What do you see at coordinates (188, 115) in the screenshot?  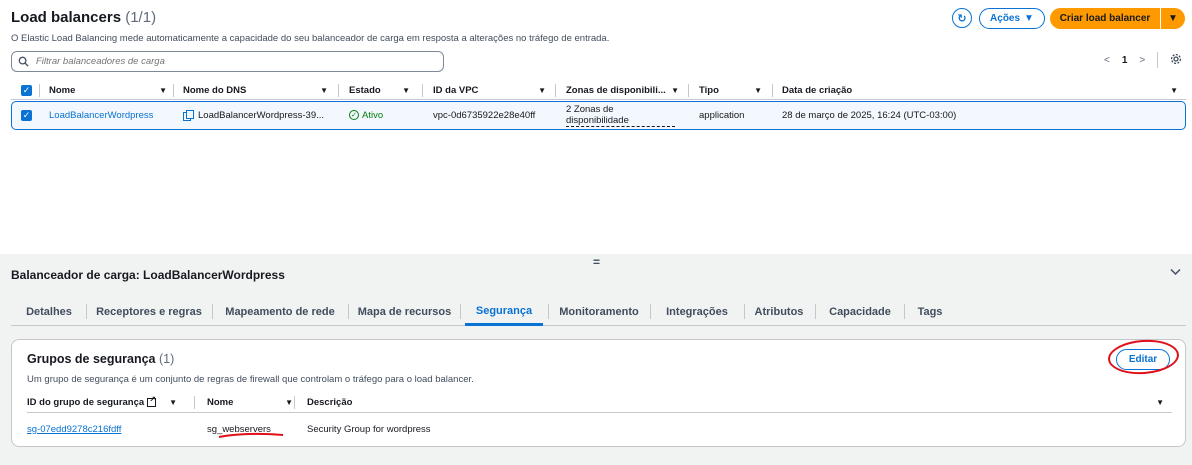 I see `copy-icon` at bounding box center [188, 115].